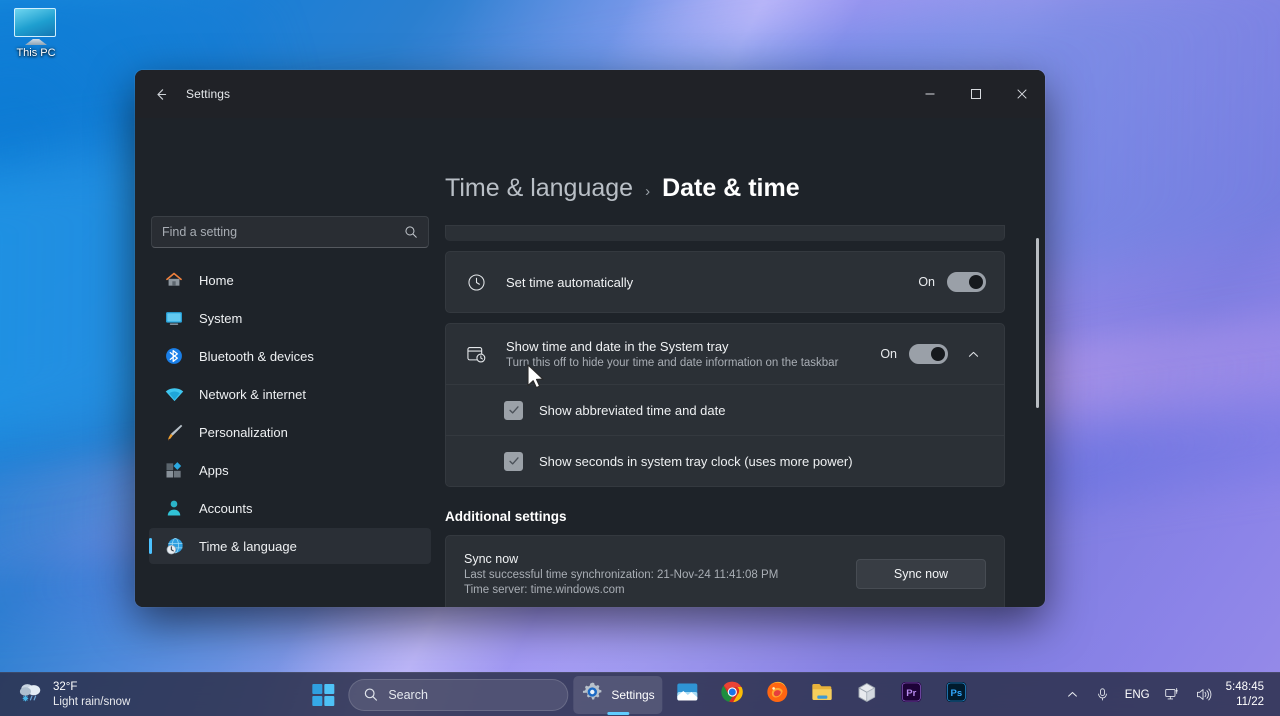 This screenshot has height=716, width=1280. I want to click on settings-gear-icon, so click(592, 694).